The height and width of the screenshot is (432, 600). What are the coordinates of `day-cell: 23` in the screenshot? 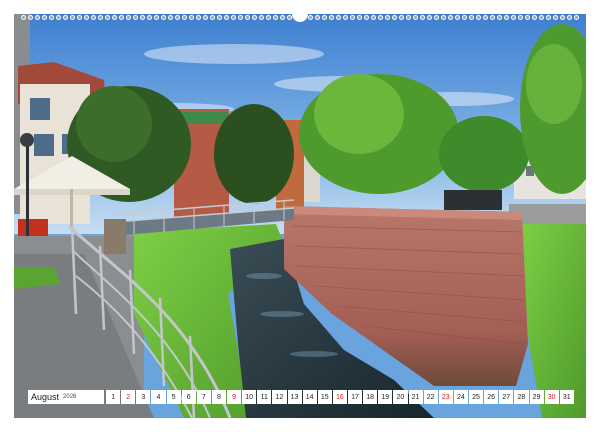 It's located at (445, 397).